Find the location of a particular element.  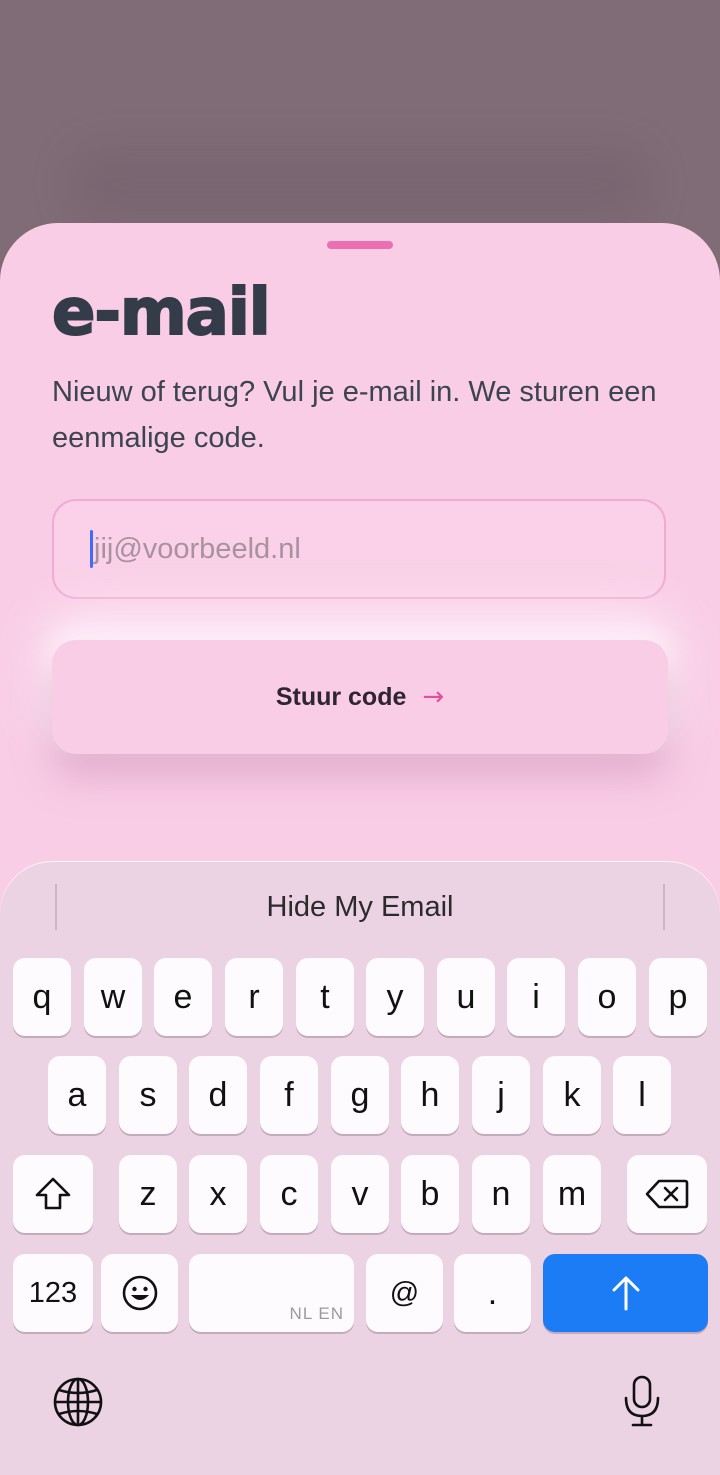

shift-key is located at coordinates (53, 1194).